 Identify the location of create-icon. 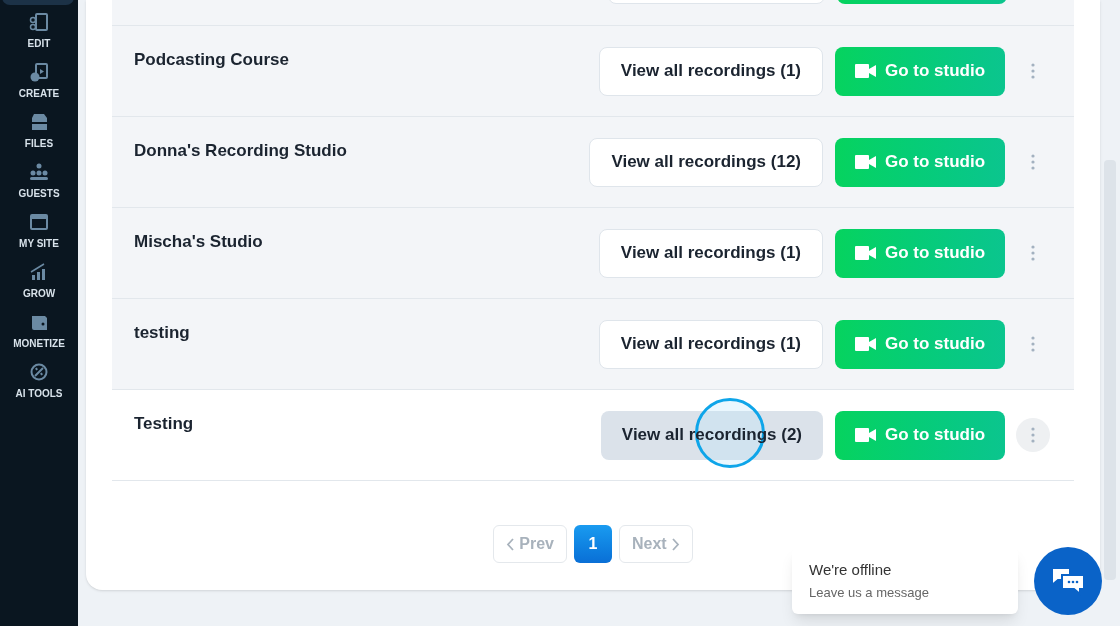
(39, 72).